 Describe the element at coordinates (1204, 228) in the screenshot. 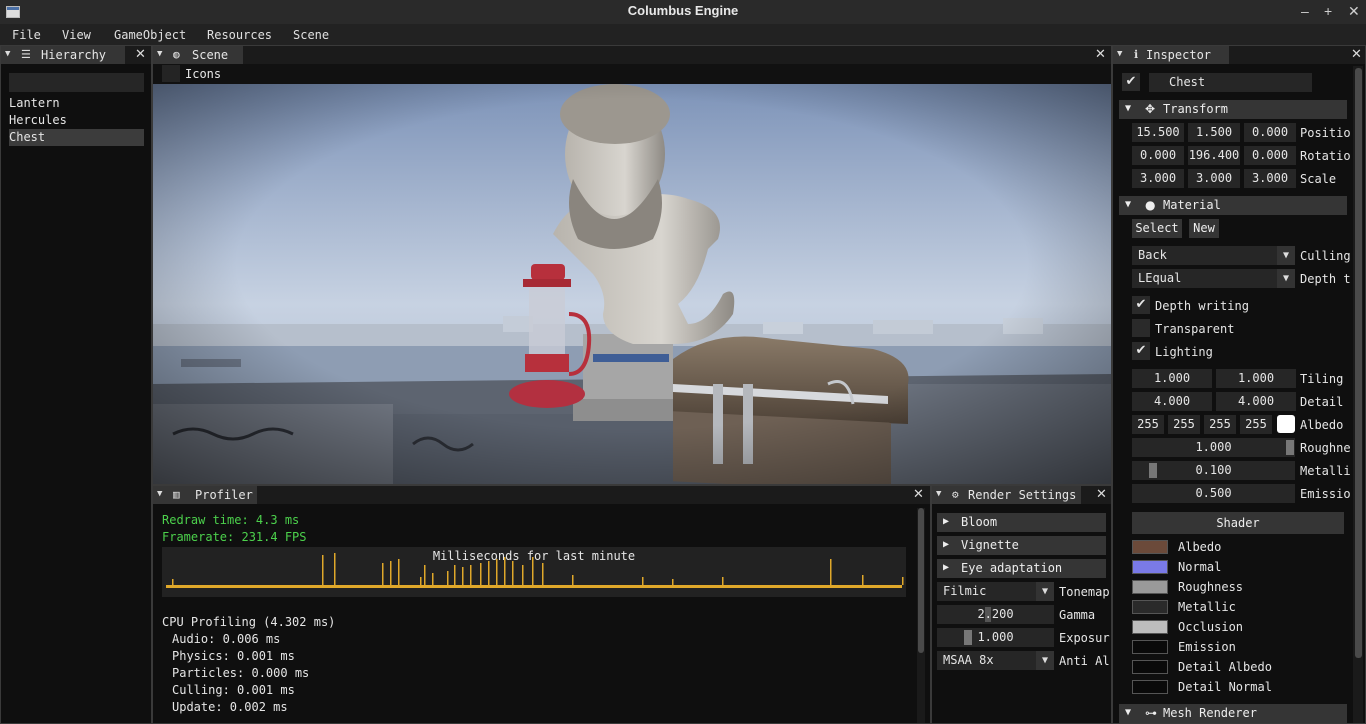

I see `new-material-button: New` at that location.